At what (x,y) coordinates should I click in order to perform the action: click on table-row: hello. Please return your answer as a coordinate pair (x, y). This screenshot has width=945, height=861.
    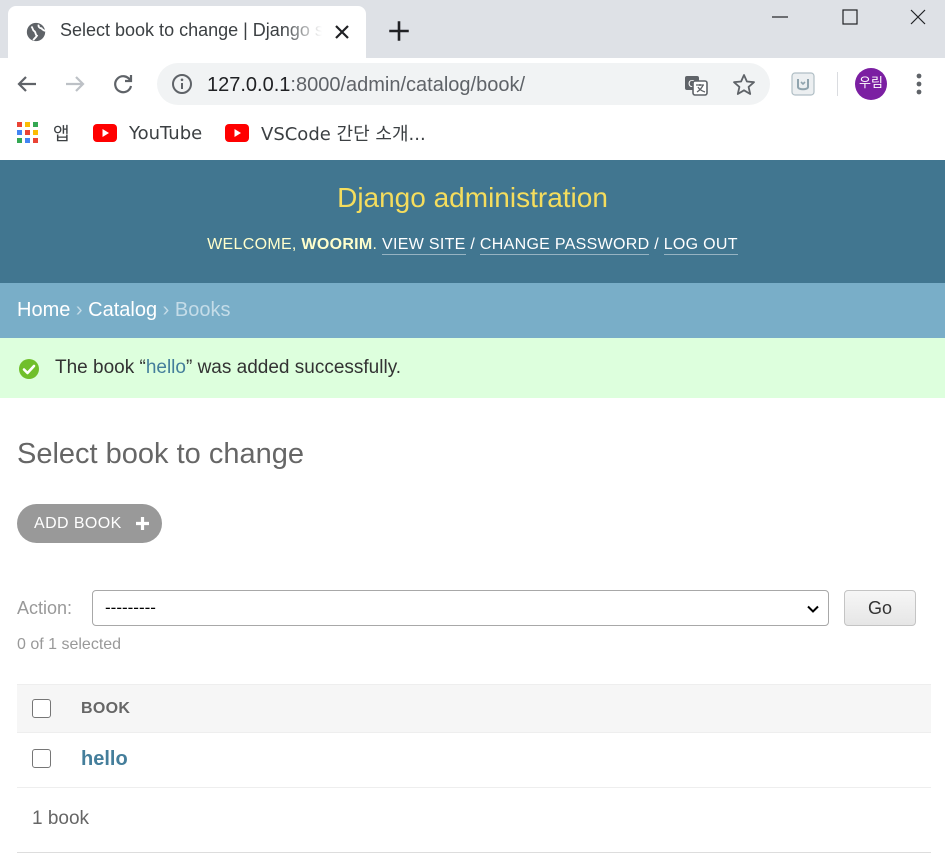
    Looking at the image, I should click on (474, 760).